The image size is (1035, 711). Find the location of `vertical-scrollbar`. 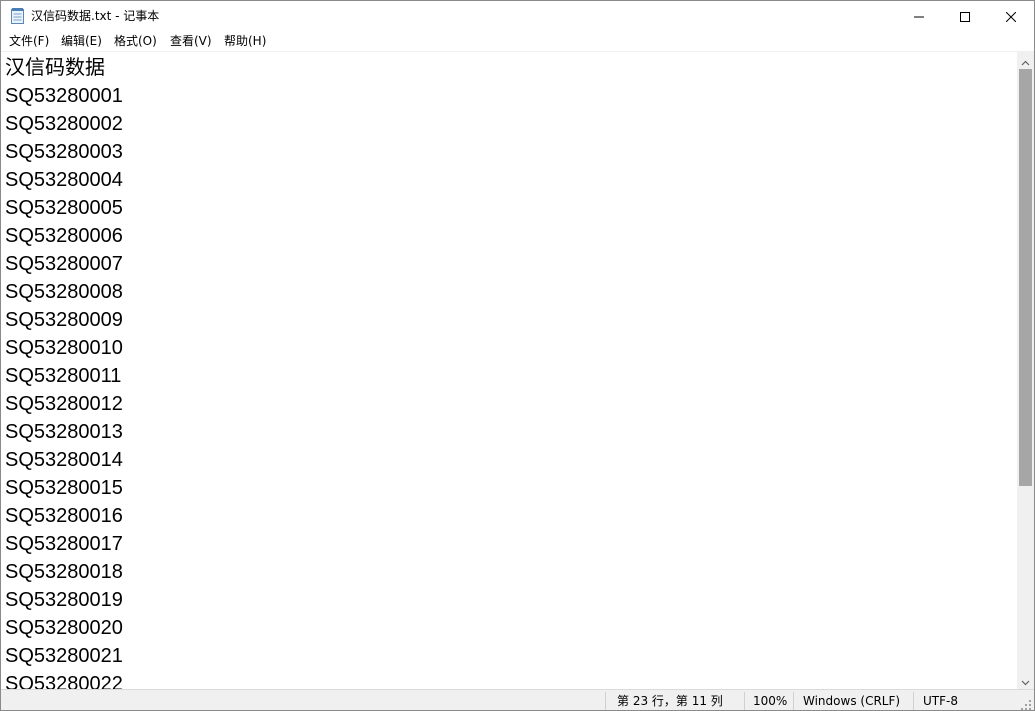

vertical-scrollbar is located at coordinates (1025, 370).